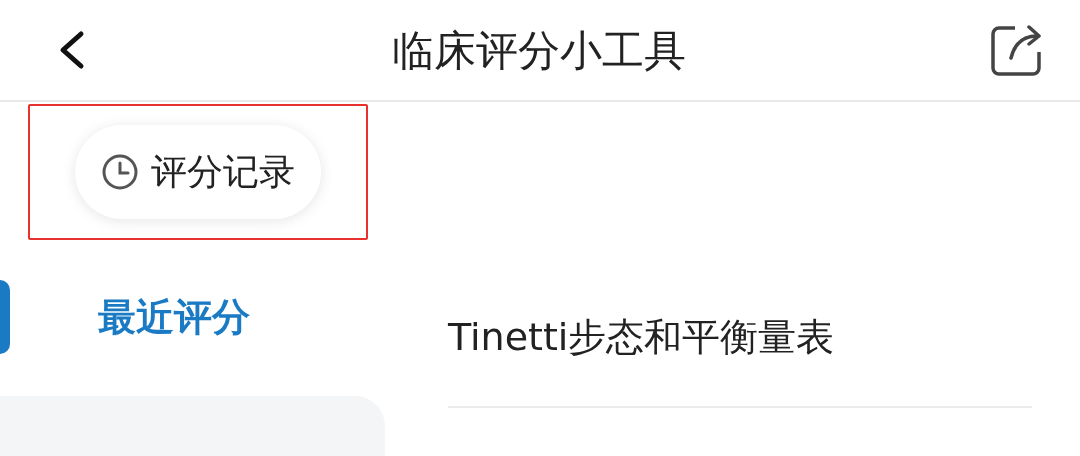 This screenshot has height=456, width=1080. Describe the element at coordinates (192, 317) in the screenshot. I see `sidebar-item: 最近评分` at that location.